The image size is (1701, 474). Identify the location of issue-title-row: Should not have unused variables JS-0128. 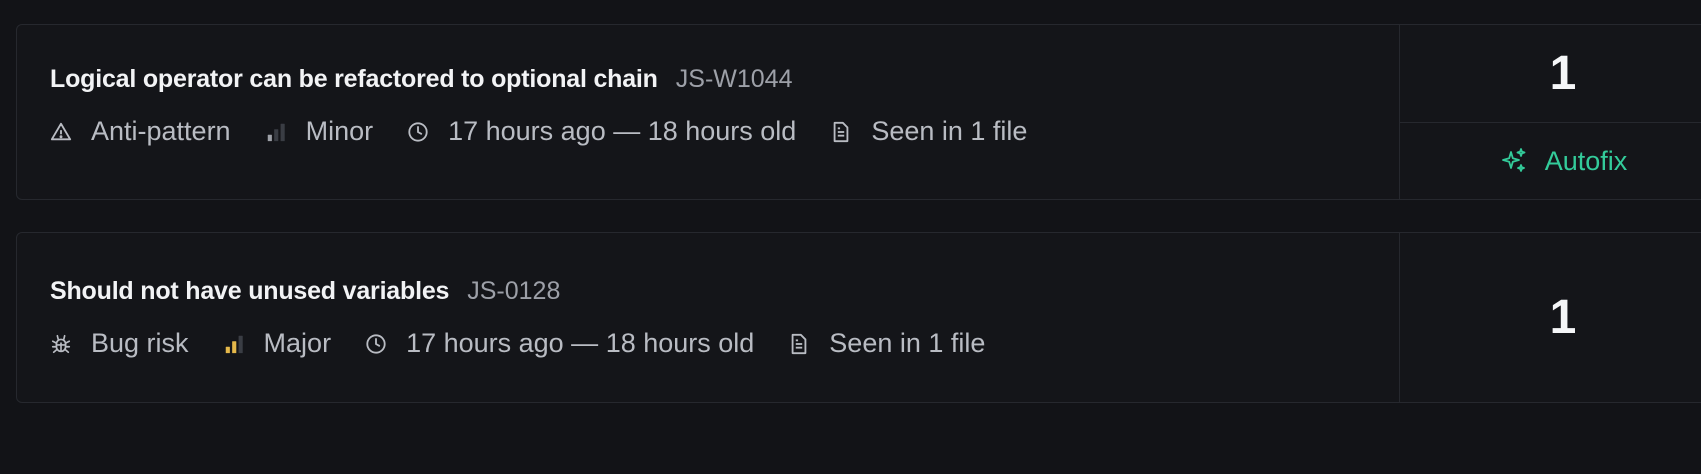
(724, 291).